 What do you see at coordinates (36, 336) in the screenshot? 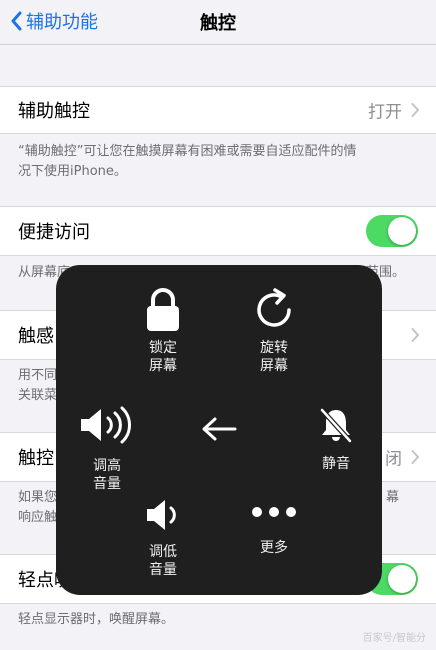
I see `haptic-label: 触感` at bounding box center [36, 336].